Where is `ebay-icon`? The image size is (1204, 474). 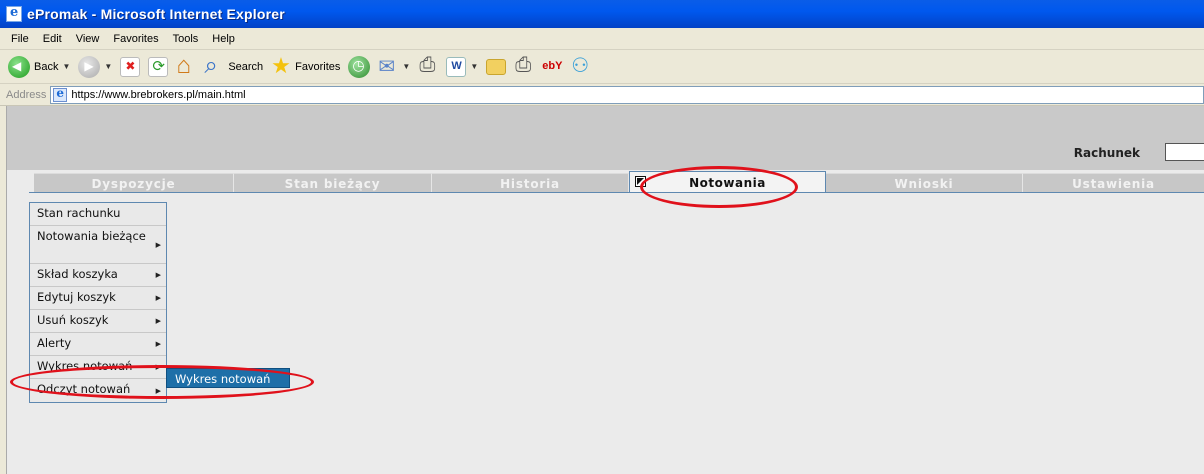
ebay-icon is located at coordinates (552, 67).